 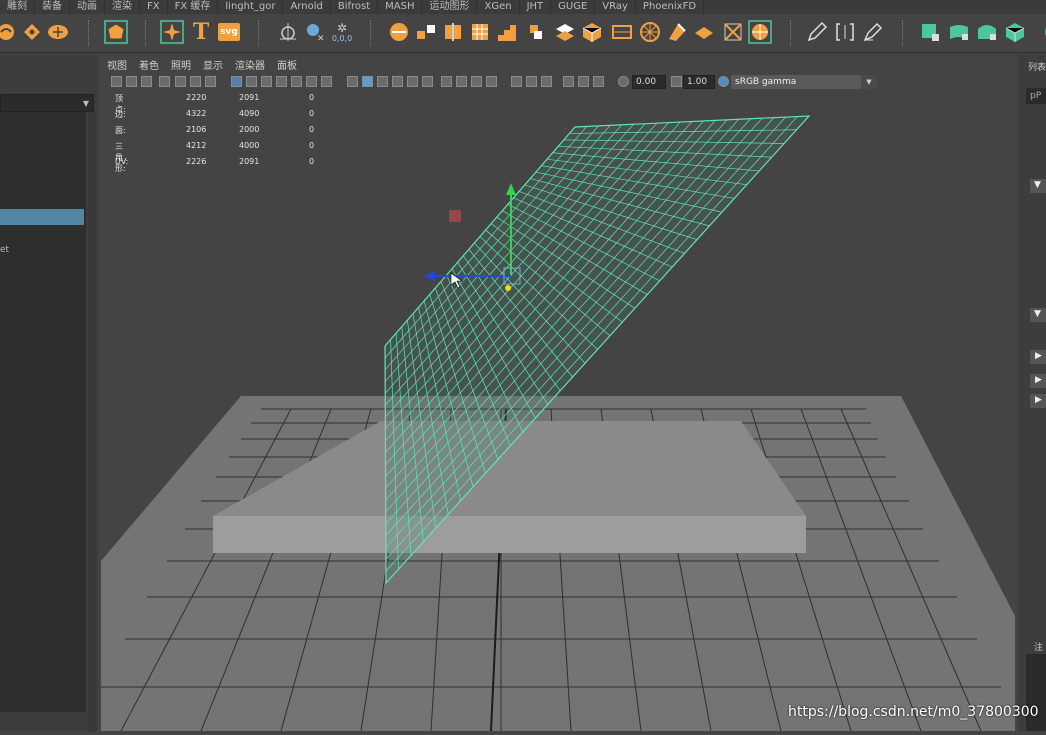 I want to click on oval-icon, so click(x=58, y=32).